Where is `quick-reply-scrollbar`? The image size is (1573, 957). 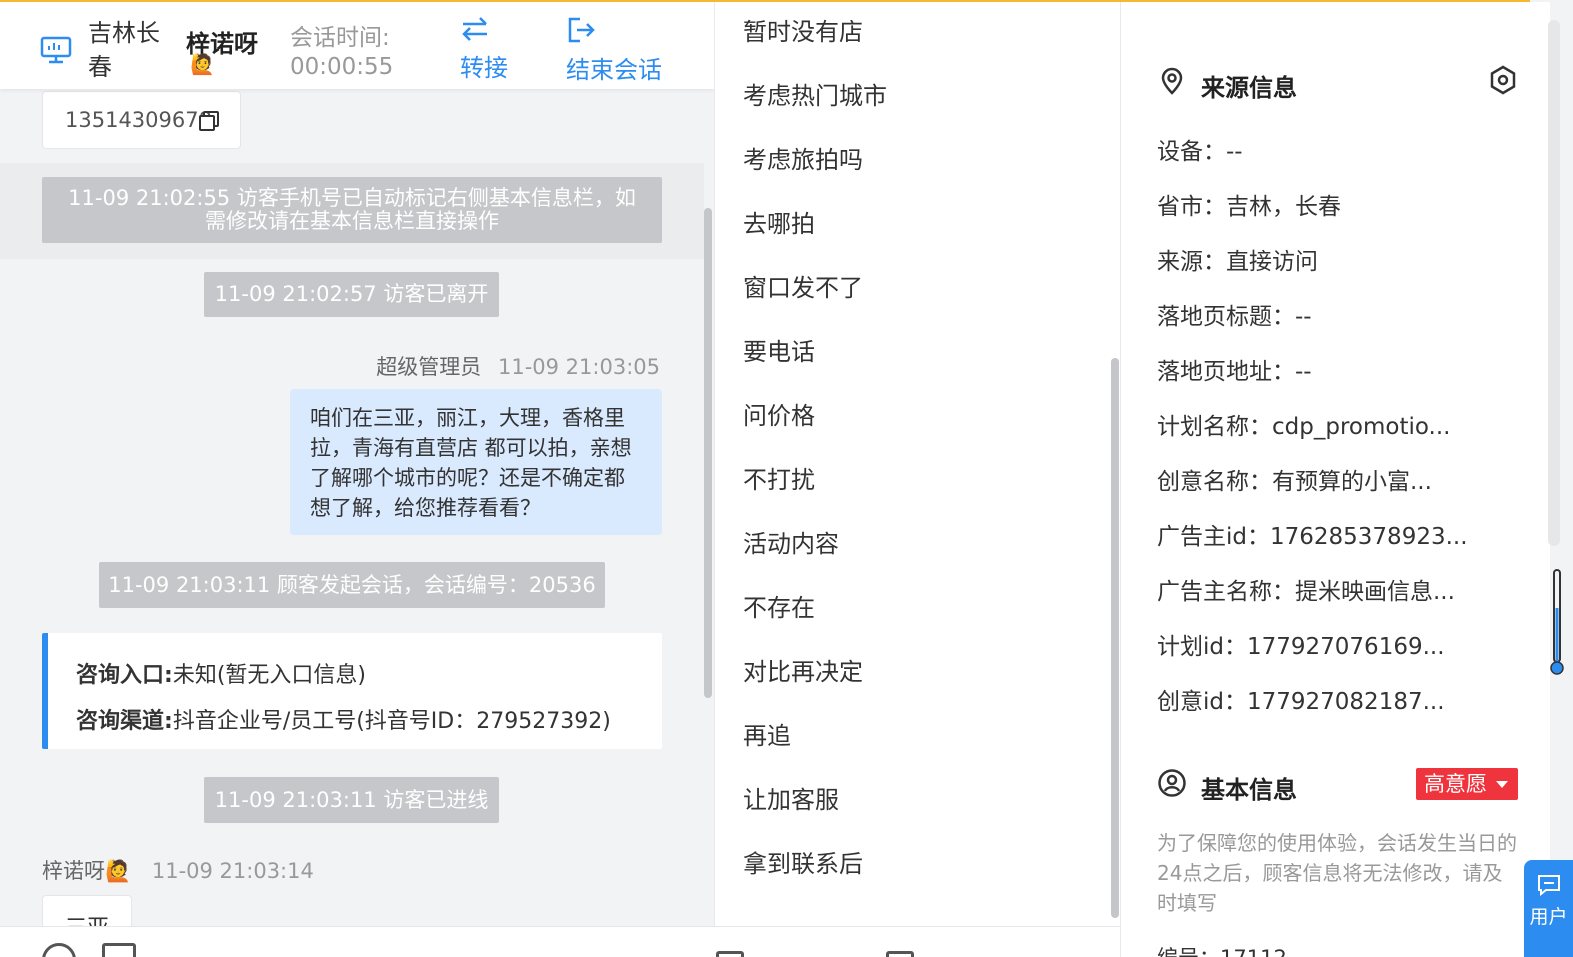
quick-reply-scrollbar is located at coordinates (1115, 638).